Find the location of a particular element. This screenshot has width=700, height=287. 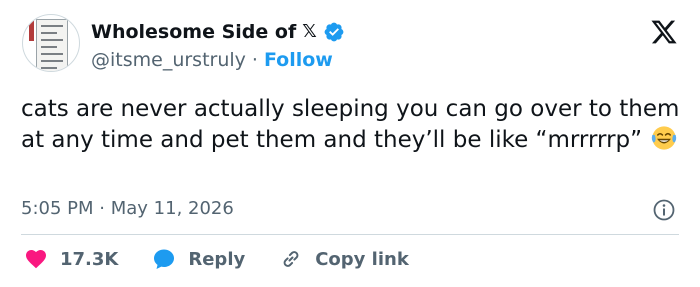

tweet-actions: 17.3K Reply Copy link is located at coordinates (233, 259).